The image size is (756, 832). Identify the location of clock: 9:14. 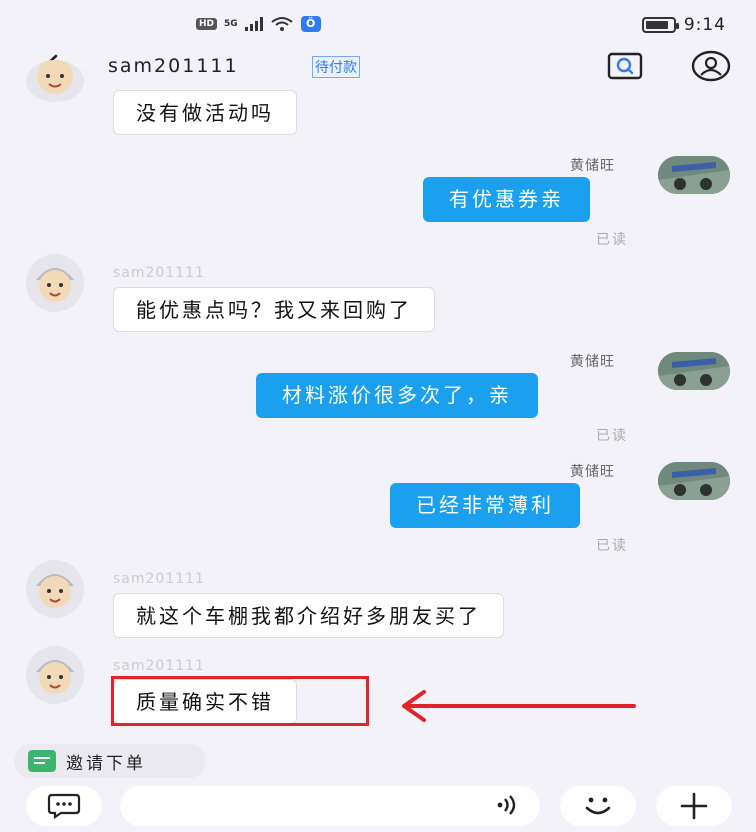
(704, 25).